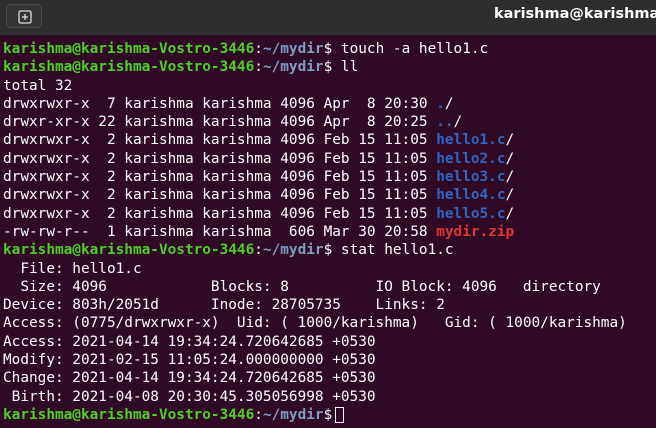 The height and width of the screenshot is (428, 656). I want to click on window-title: karishma@karishma-V, so click(575, 14).